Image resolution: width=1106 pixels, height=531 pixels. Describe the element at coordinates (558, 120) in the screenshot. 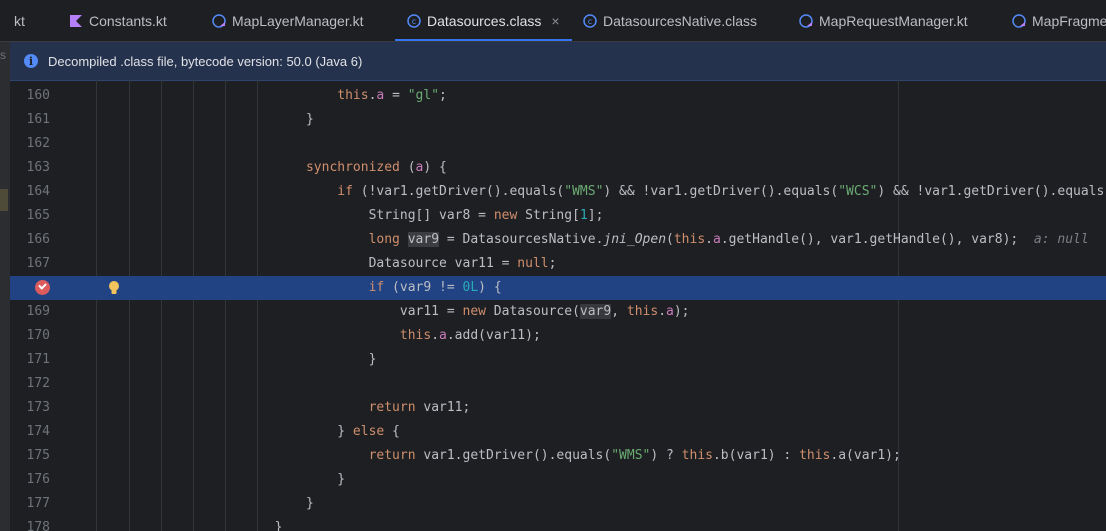

I see `code-line: 161 }` at that location.